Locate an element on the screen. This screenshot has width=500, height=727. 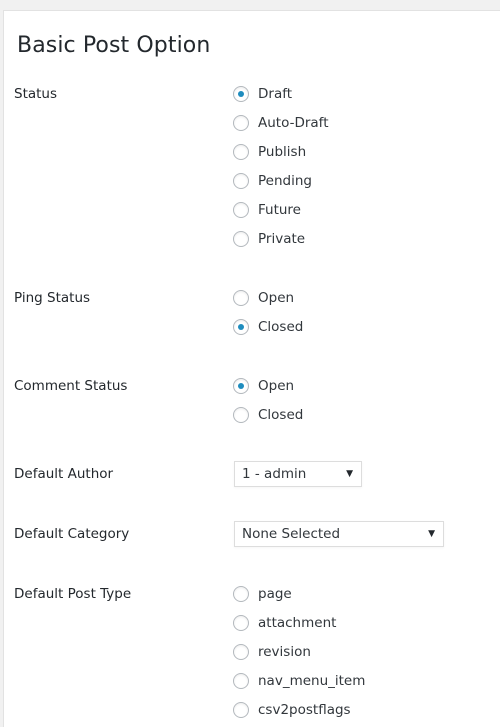
radio-label: nav_menu_item is located at coordinates (312, 680).